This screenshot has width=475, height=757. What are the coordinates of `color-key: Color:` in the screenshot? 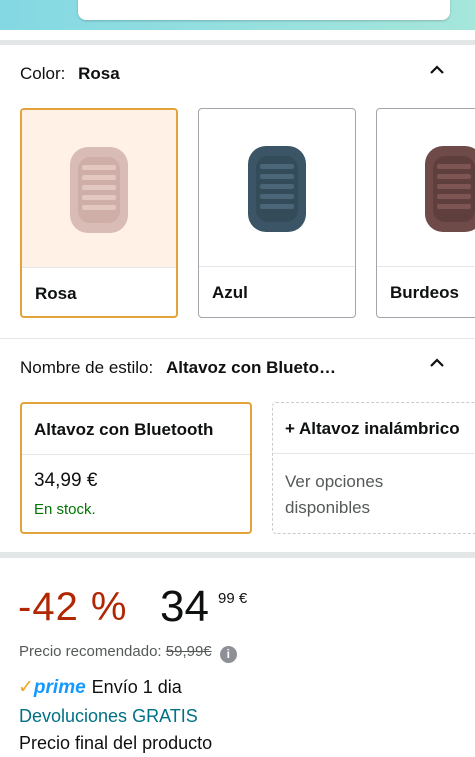 It's located at (43, 73).